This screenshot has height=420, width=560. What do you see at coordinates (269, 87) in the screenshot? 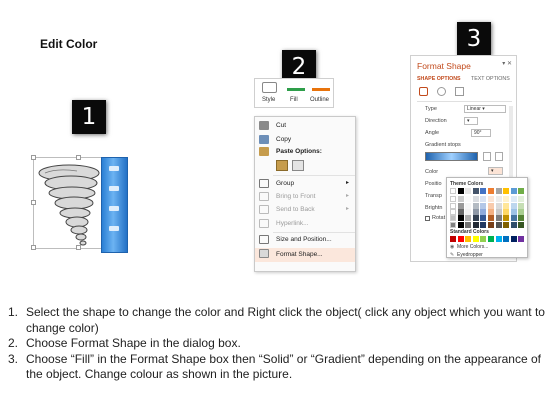
I see `style-icon` at bounding box center [269, 87].